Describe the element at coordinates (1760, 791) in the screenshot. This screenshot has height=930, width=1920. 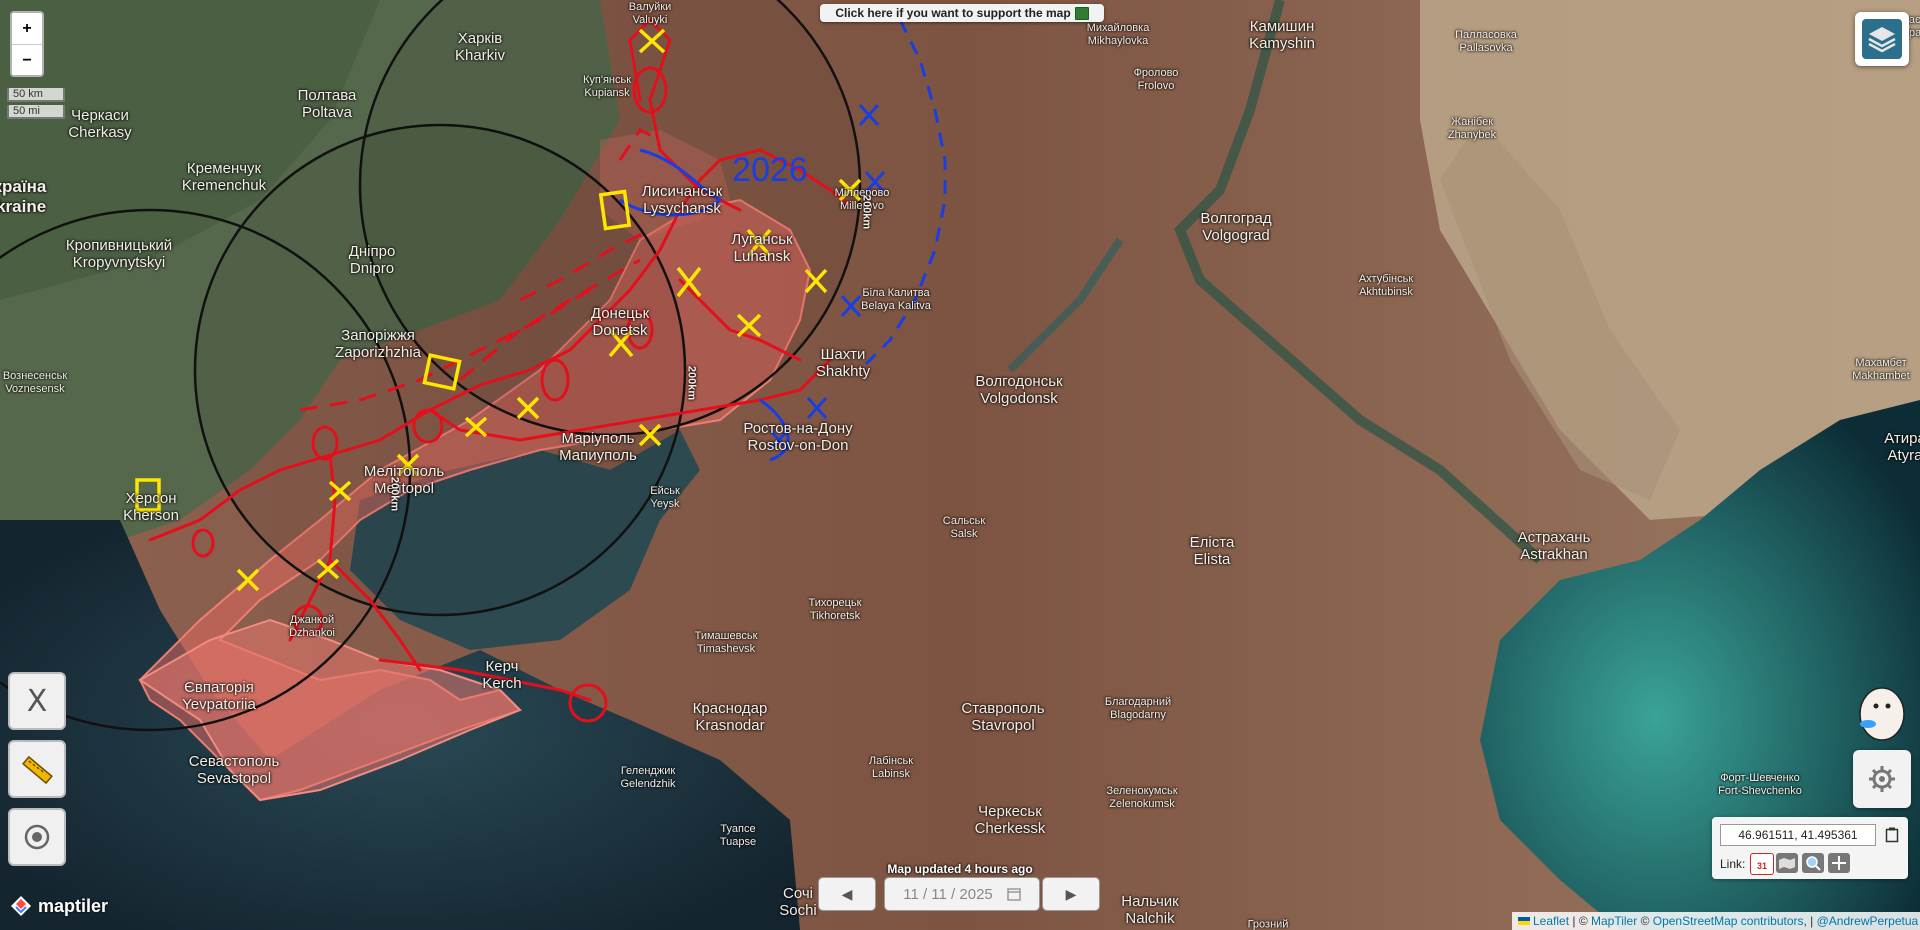
I see `city-name-latin: Fort-Shevchenko` at that location.